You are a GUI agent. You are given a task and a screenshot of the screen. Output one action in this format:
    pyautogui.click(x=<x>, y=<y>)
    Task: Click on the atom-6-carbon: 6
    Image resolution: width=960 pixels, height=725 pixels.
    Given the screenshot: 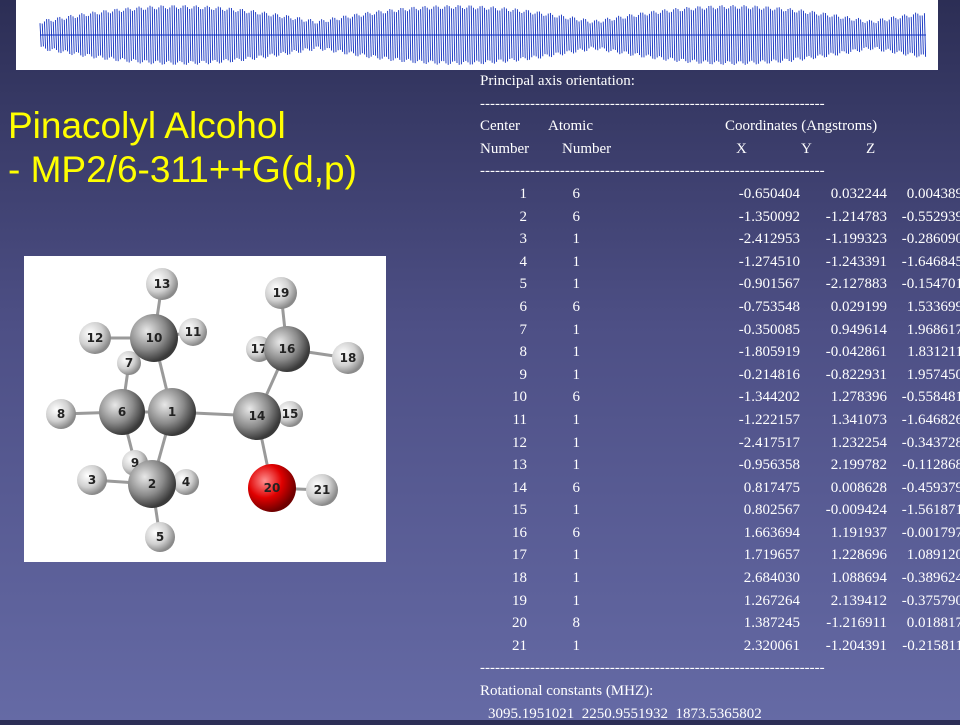 What is the action you would take?
    pyautogui.click(x=122, y=412)
    